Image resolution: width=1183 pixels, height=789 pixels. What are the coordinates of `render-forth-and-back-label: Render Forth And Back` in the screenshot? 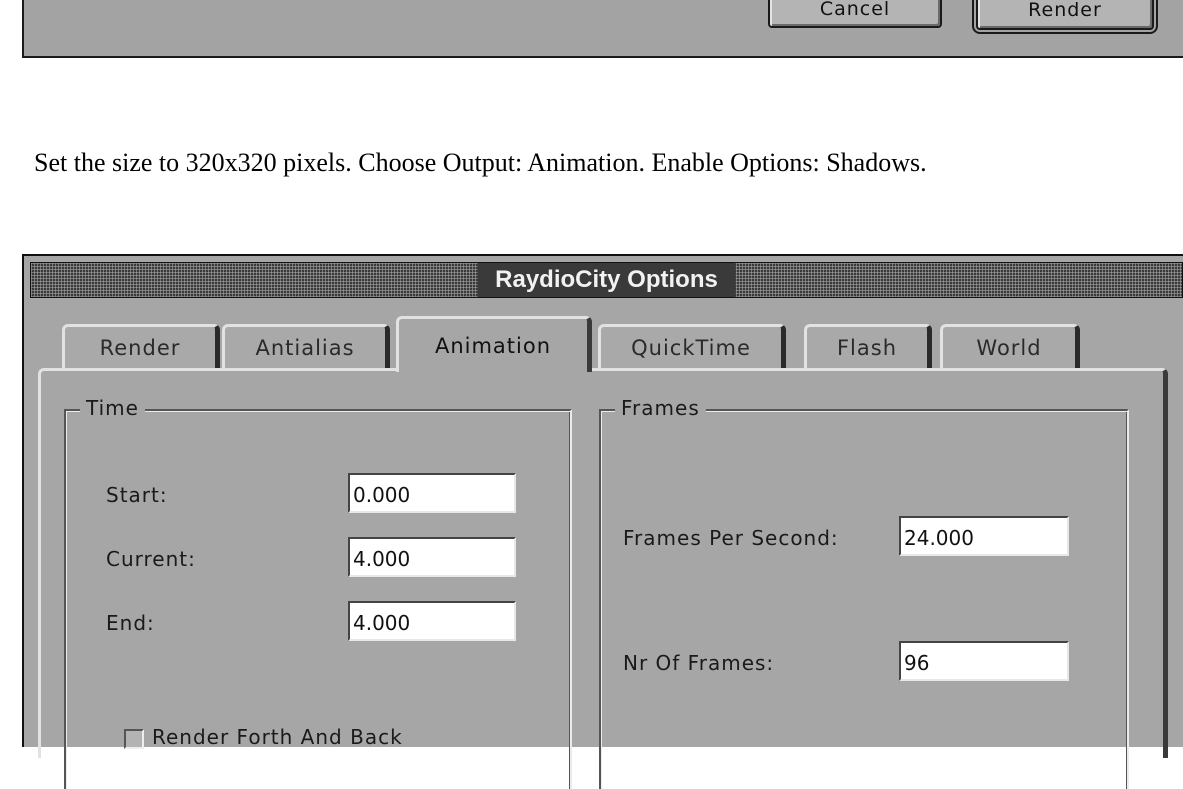 It's located at (277, 737).